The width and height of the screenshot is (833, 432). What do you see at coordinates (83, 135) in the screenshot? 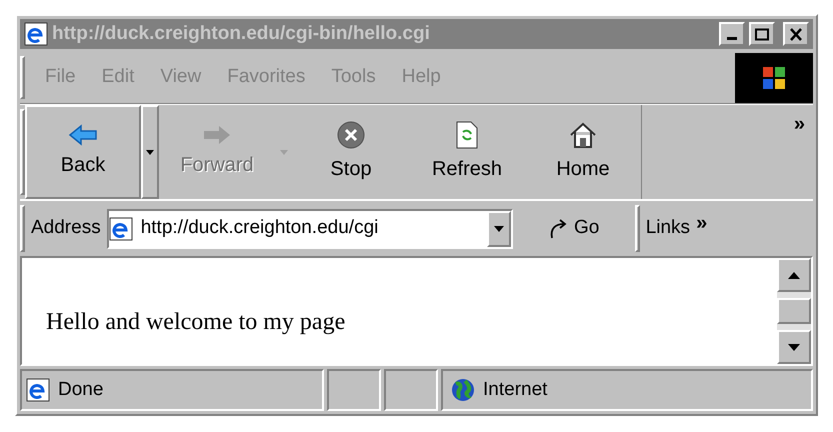
I see `left-arrow-icon` at bounding box center [83, 135].